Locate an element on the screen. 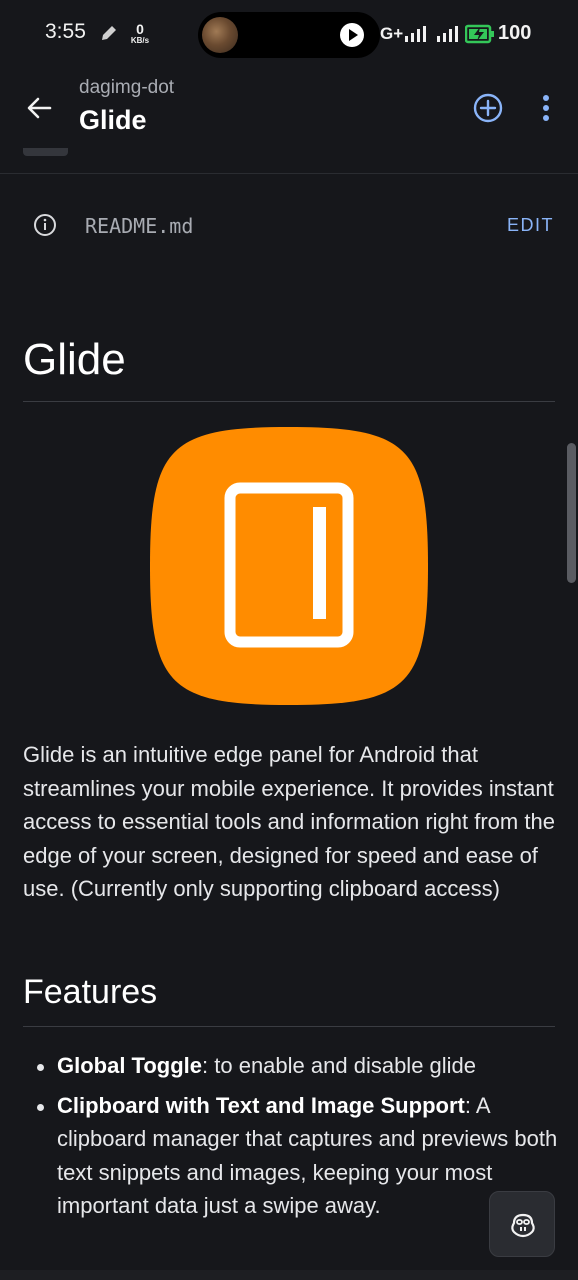  app-bar: dagimg-dot Glide is located at coordinates (289, 108).